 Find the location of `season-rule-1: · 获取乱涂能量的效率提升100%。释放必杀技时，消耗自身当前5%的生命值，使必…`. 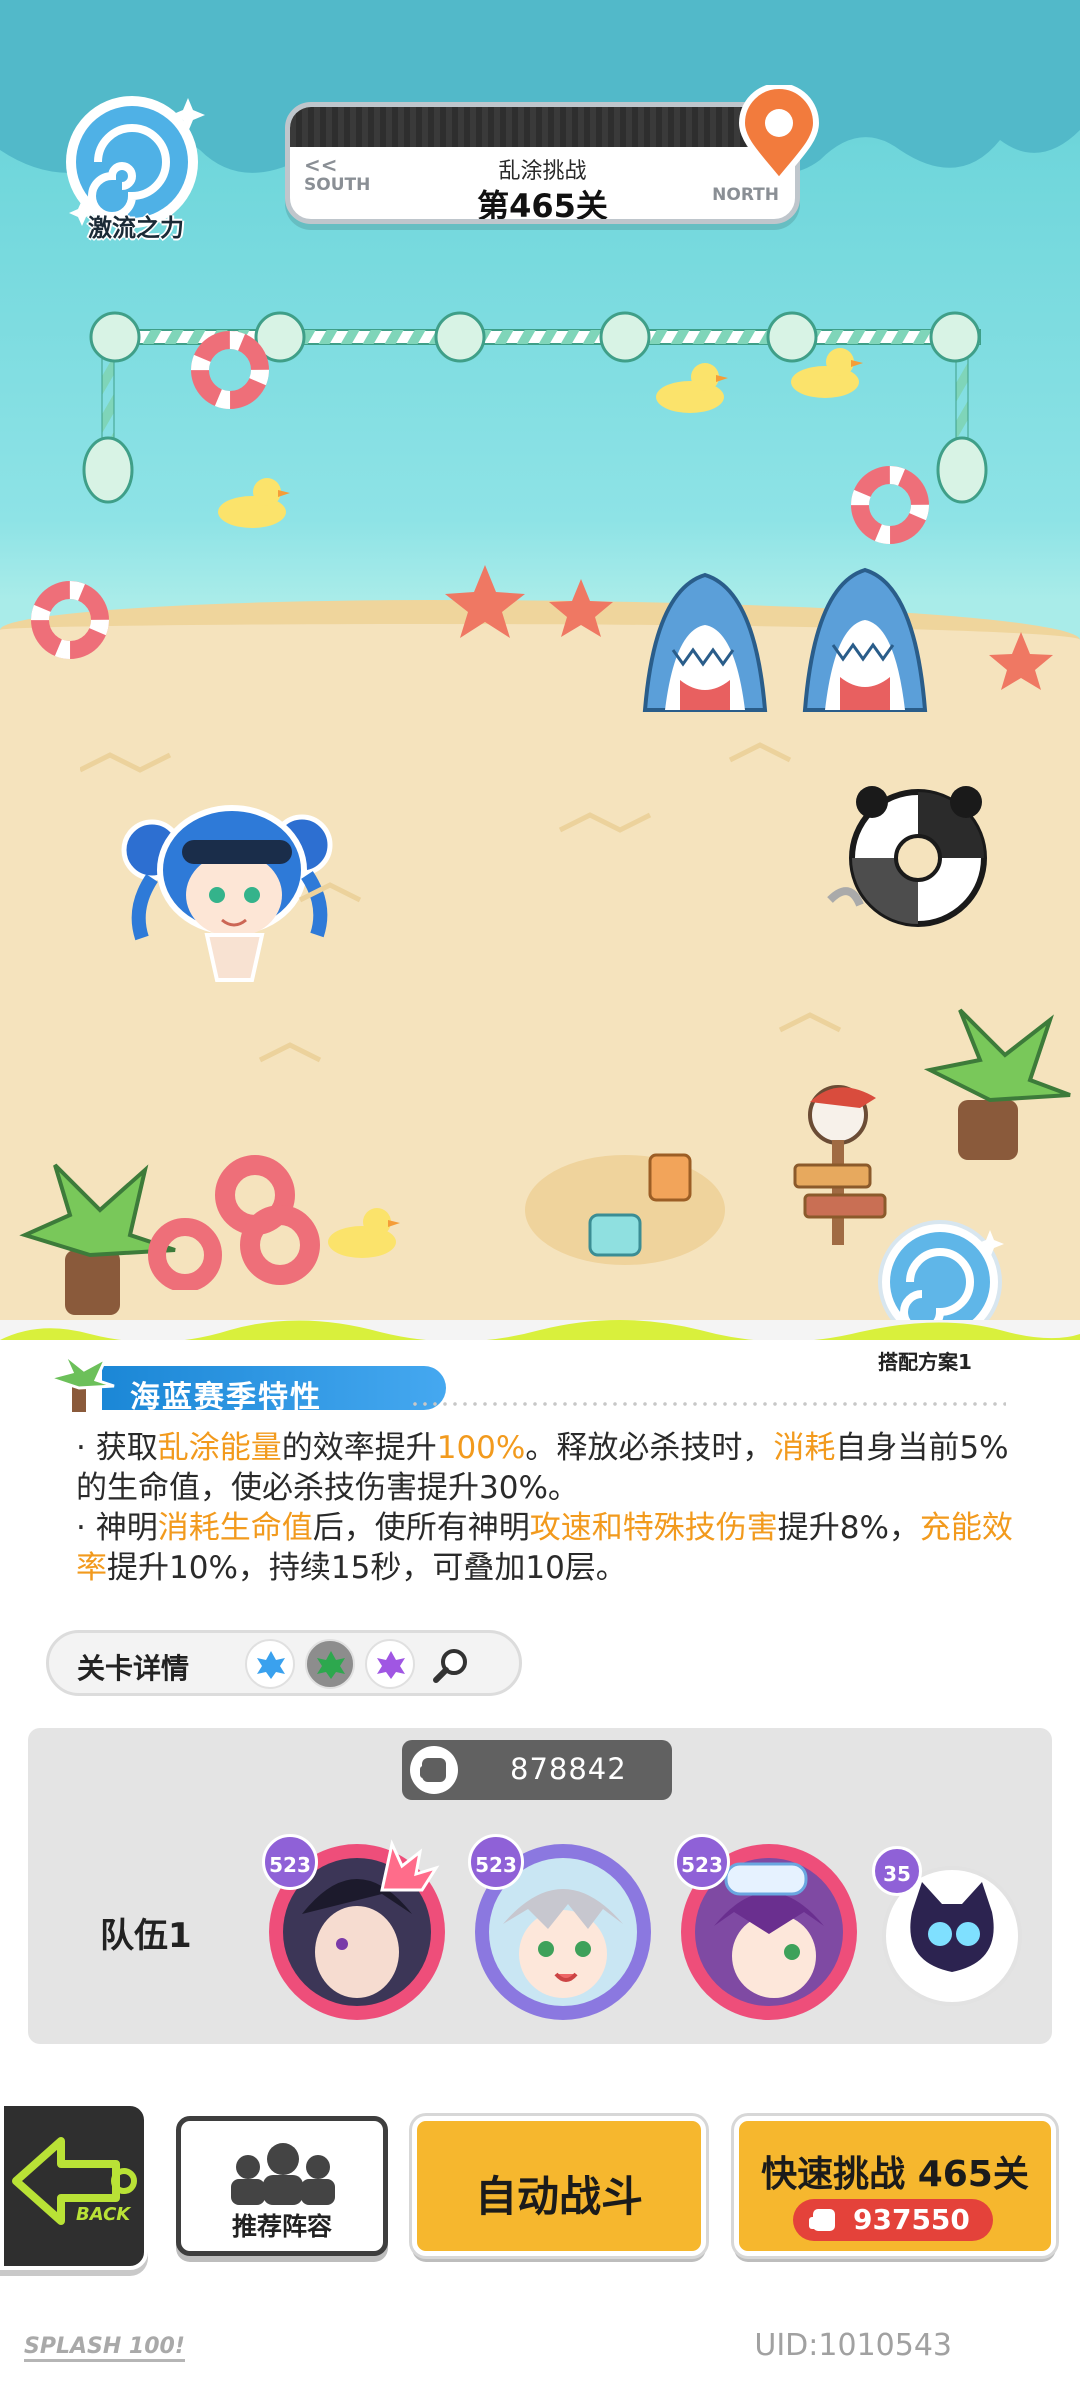

season-rule-1: · 获取乱涂能量的效率提升100%。释放必杀技时，消耗自身当前5%的生命值，使必… is located at coordinates (542, 1468).